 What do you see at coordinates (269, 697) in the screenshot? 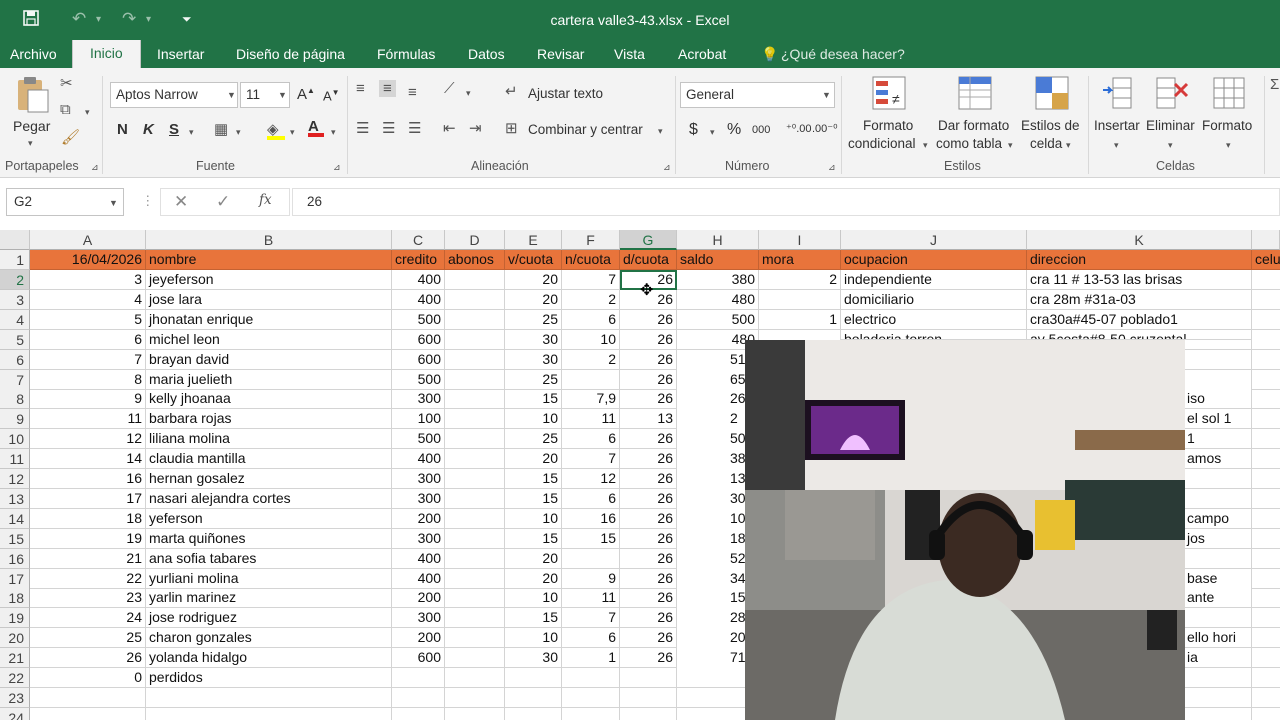
I see `cell-b` at bounding box center [269, 697].